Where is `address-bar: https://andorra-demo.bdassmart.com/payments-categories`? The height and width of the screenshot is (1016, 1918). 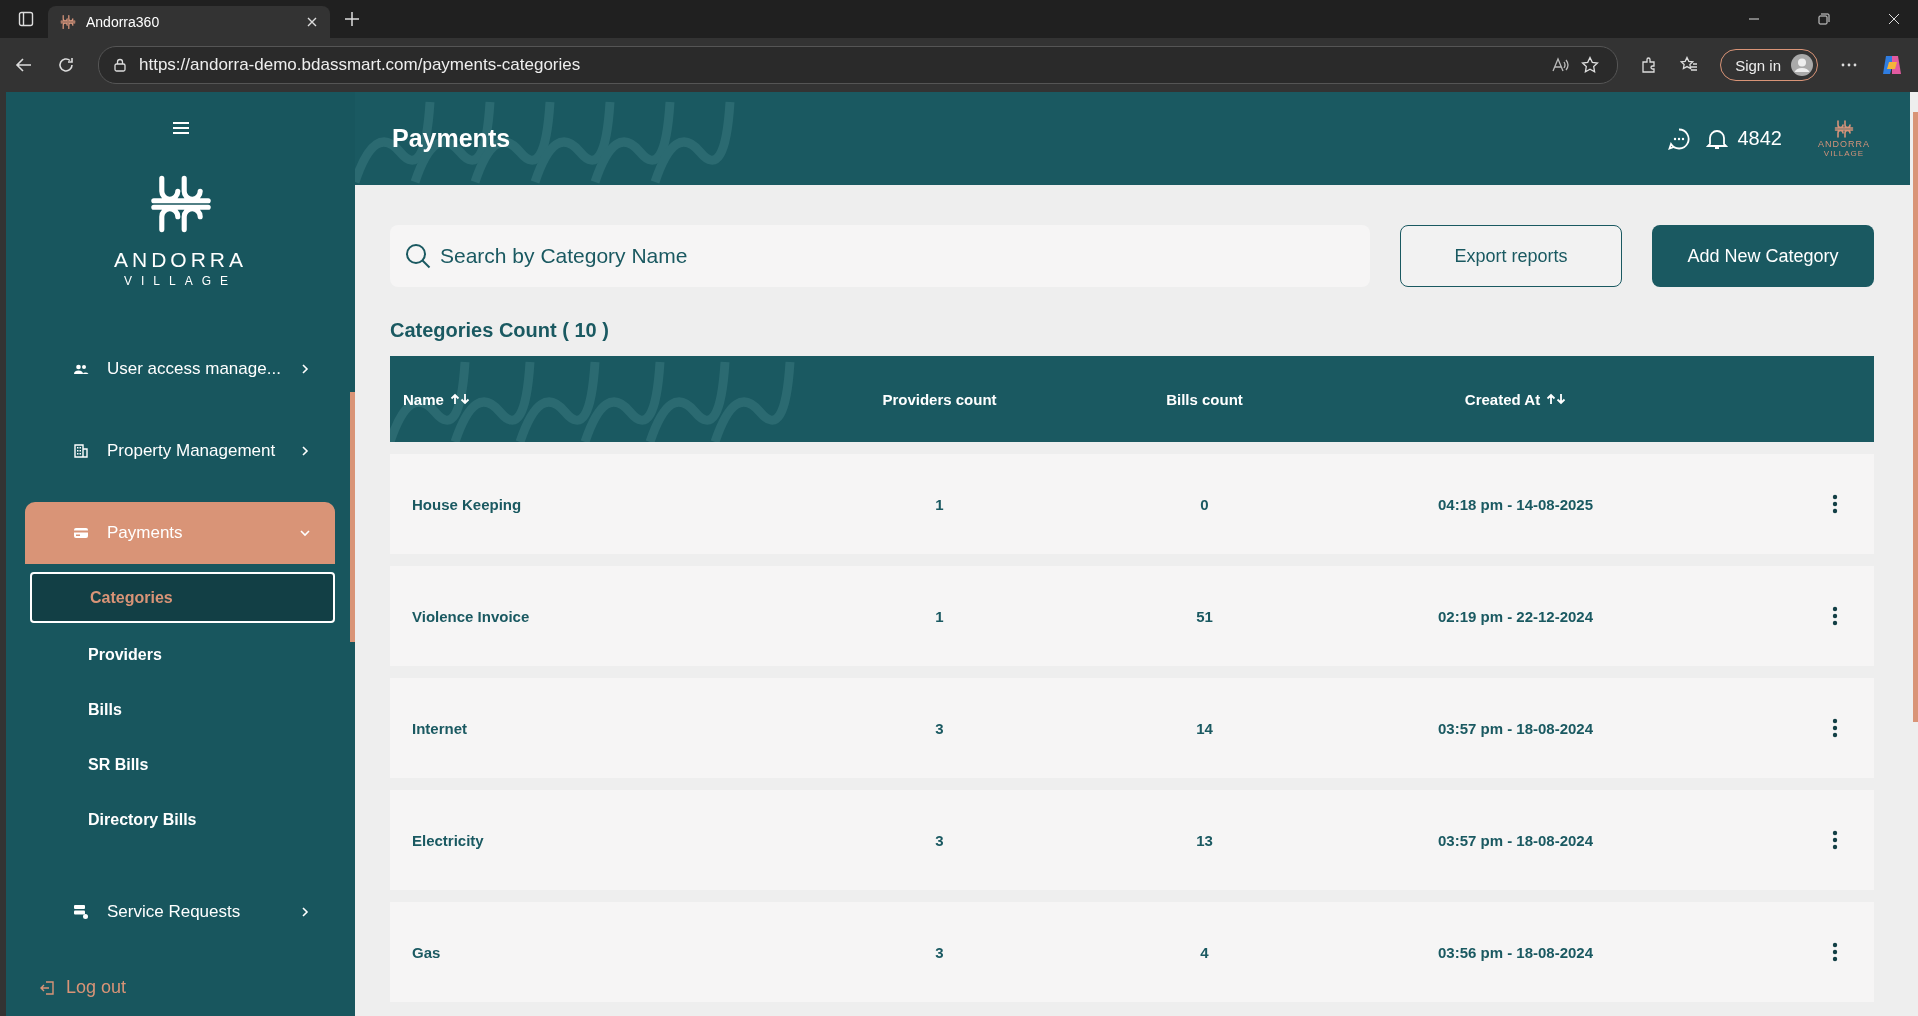
address-bar: https://andorra-demo.bdassmart.com/payments-categories is located at coordinates (858, 65).